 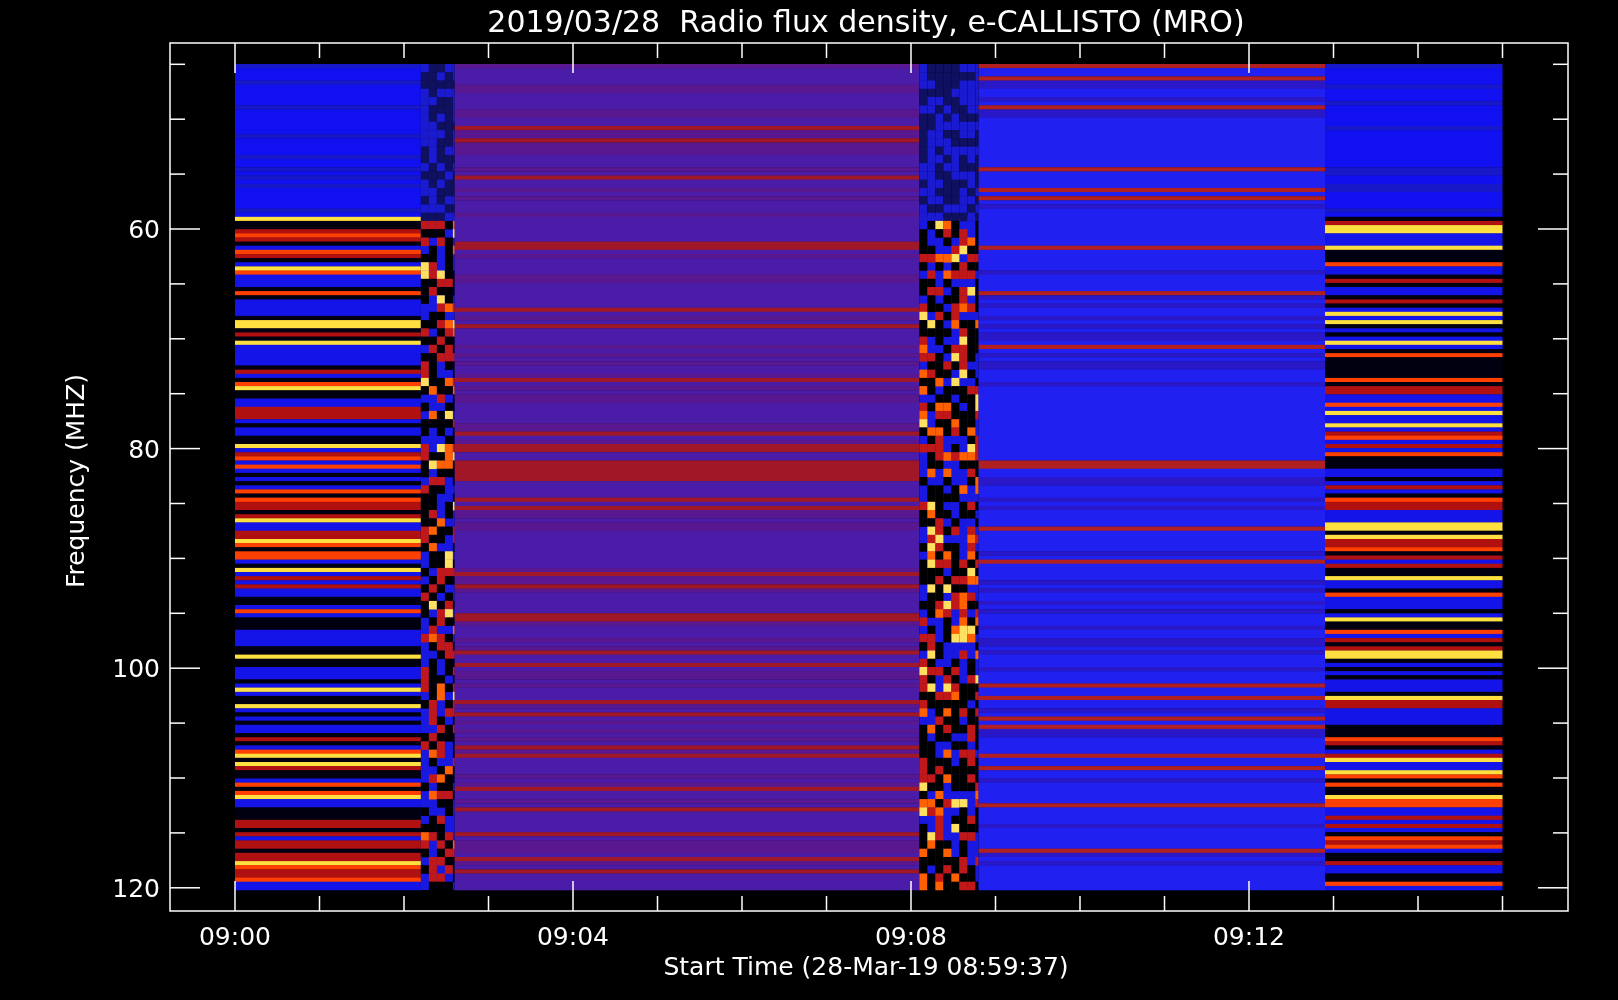 I want to click on x-axis-label: Start Time (28-Mar-19 08:59:37), so click(x=866, y=966).